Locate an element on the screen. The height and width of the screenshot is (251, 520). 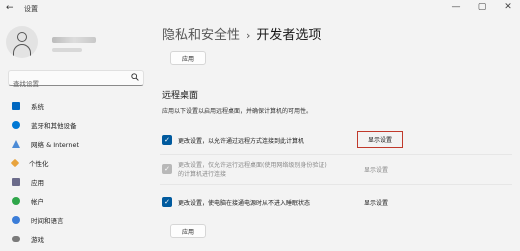
sidebar-item-bluetooth: 蓝牙和其他设备 is located at coordinates (77, 124).